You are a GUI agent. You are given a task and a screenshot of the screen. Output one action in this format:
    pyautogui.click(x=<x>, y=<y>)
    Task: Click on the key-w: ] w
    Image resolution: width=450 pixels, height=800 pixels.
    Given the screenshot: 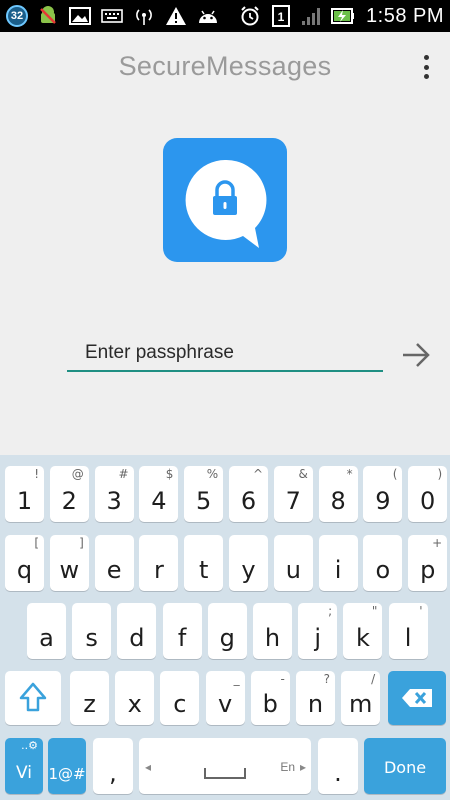 What is the action you would take?
    pyautogui.click(x=69, y=563)
    